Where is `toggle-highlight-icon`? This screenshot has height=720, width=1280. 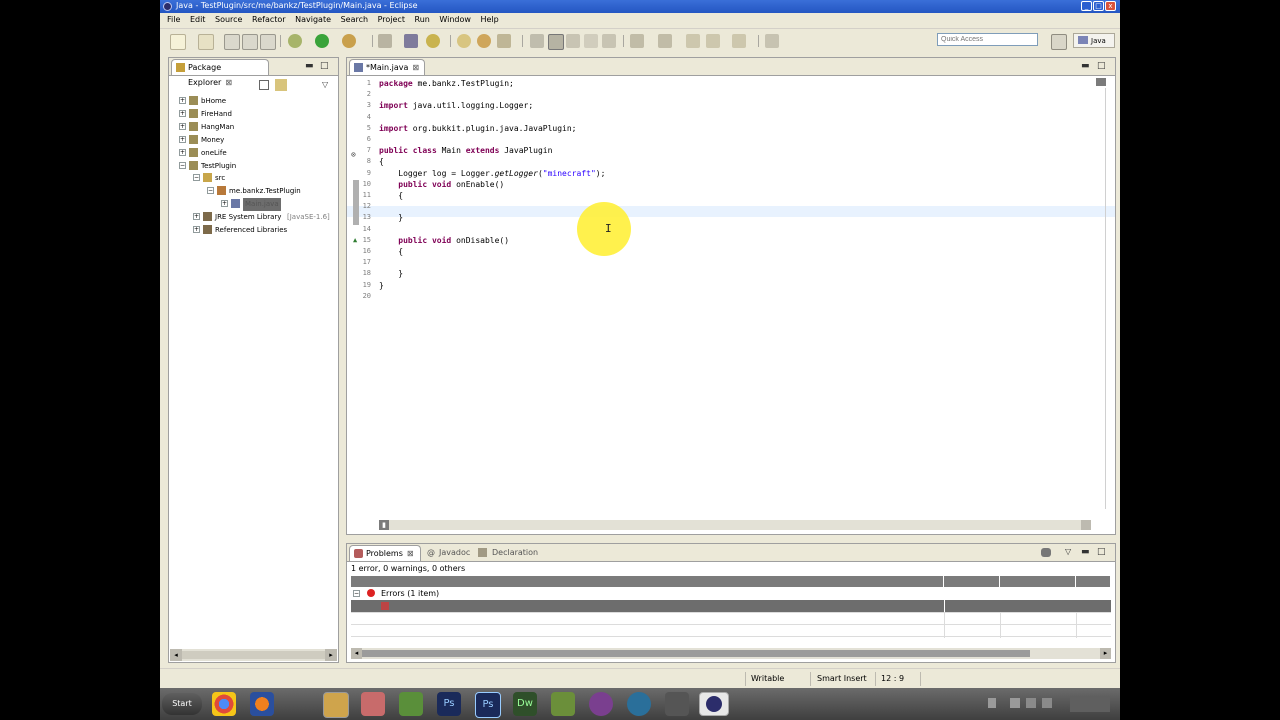 toggle-highlight-icon is located at coordinates (556, 42).